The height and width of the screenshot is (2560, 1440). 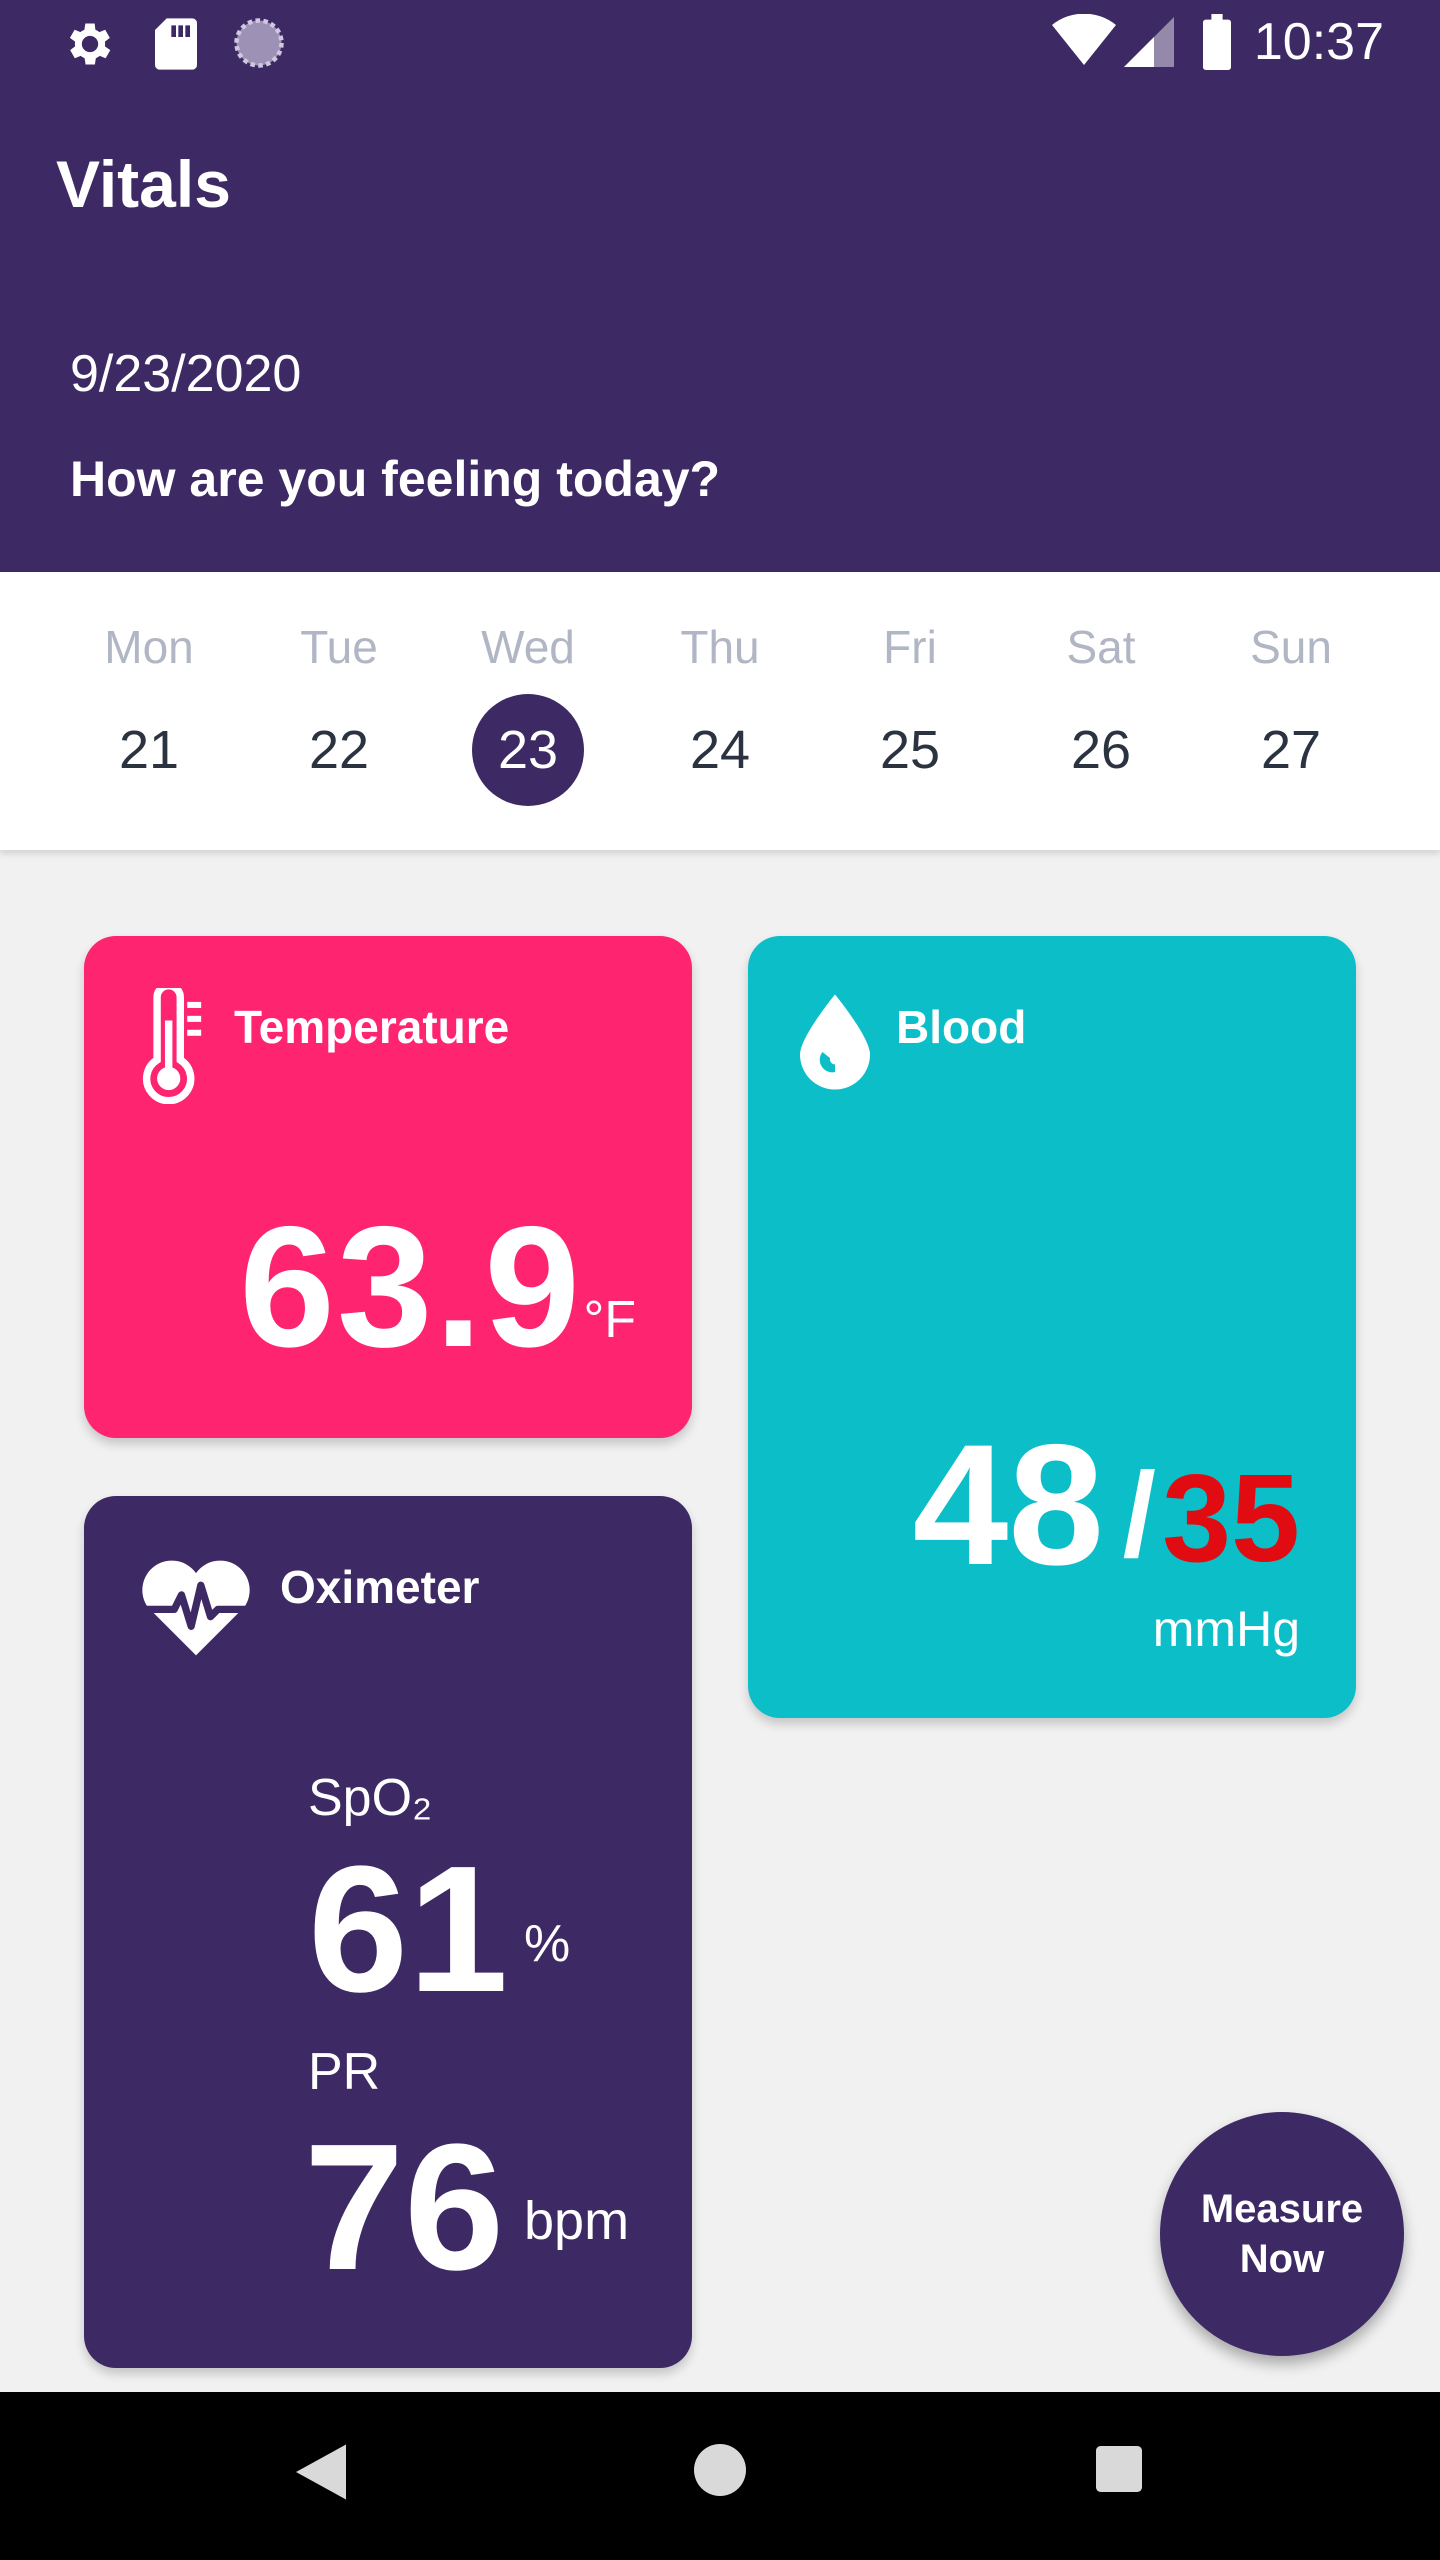 What do you see at coordinates (910, 711) in the screenshot?
I see `day-fri: Fri 25` at bounding box center [910, 711].